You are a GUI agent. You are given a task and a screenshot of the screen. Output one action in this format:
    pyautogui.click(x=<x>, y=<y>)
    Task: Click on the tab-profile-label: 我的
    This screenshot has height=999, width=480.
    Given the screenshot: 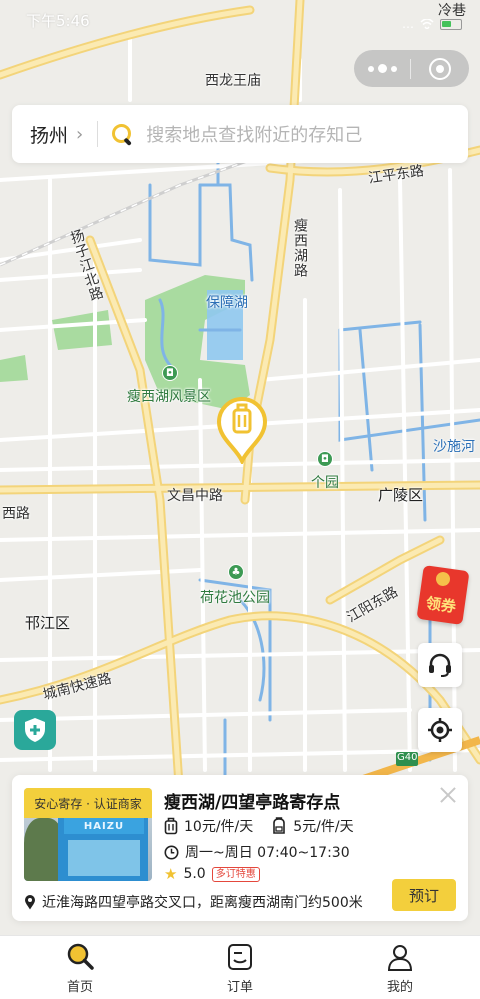 What is the action you would take?
    pyautogui.click(x=399, y=987)
    